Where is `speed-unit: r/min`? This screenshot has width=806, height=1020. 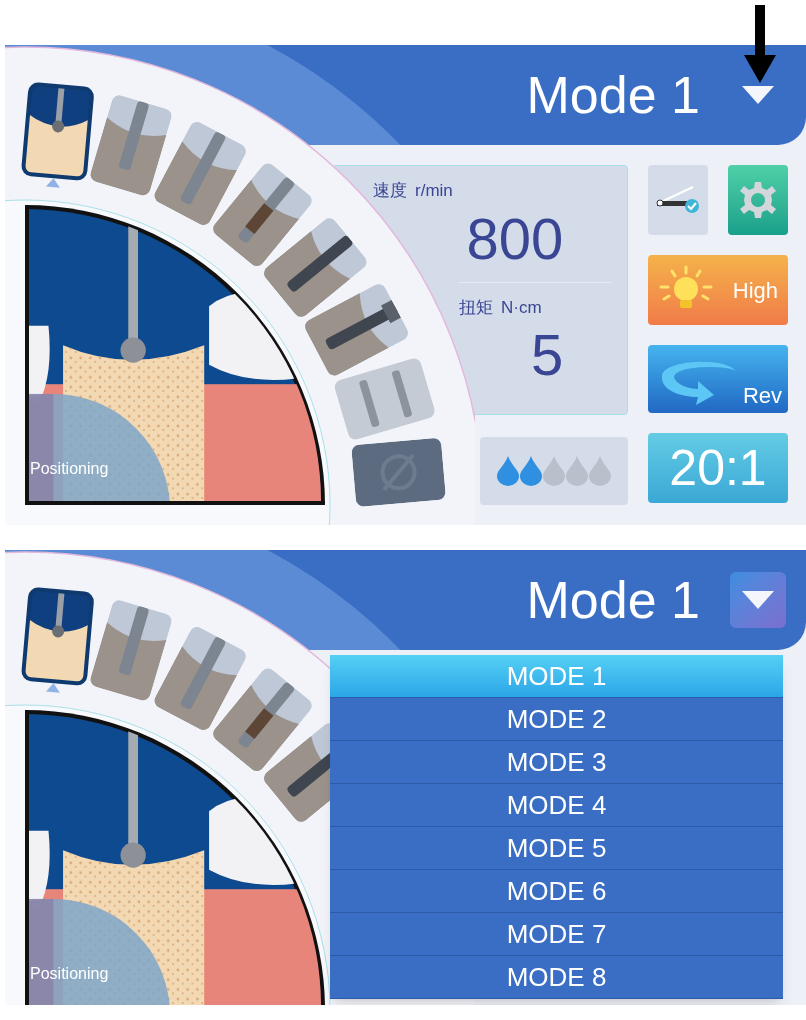
speed-unit: r/min is located at coordinates (434, 191).